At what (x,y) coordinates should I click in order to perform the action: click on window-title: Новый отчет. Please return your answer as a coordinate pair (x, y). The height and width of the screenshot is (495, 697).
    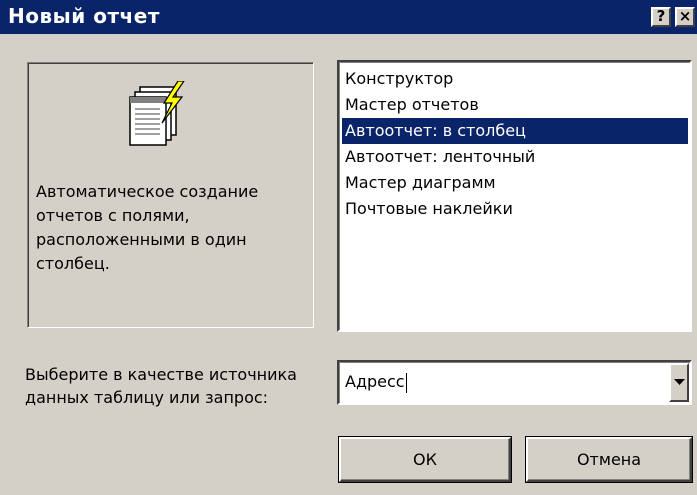
    Looking at the image, I should click on (84, 16).